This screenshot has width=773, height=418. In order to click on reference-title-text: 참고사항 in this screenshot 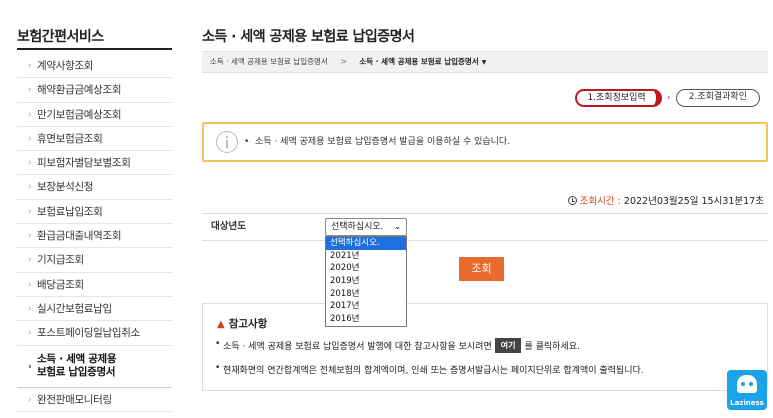, I will do `click(248, 324)`.